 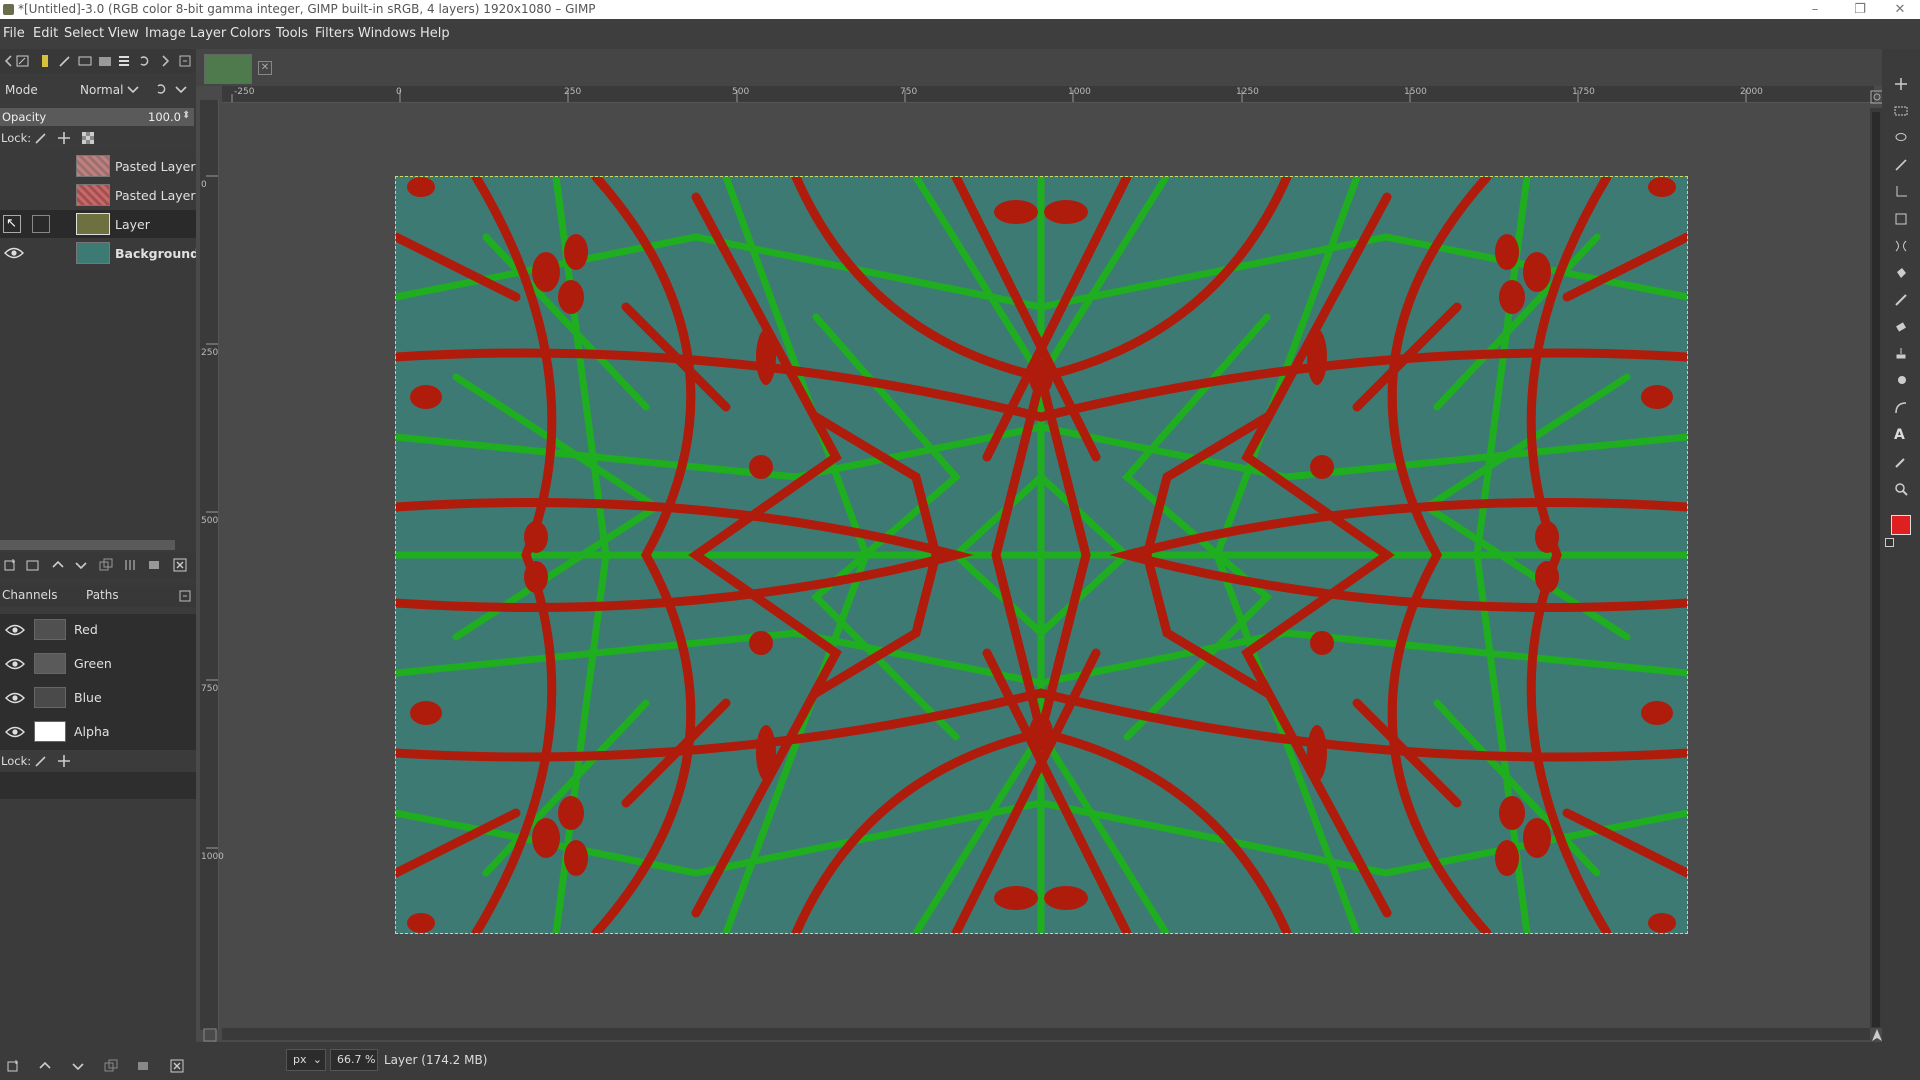 I want to click on foreground-color-swatch, so click(x=1901, y=525).